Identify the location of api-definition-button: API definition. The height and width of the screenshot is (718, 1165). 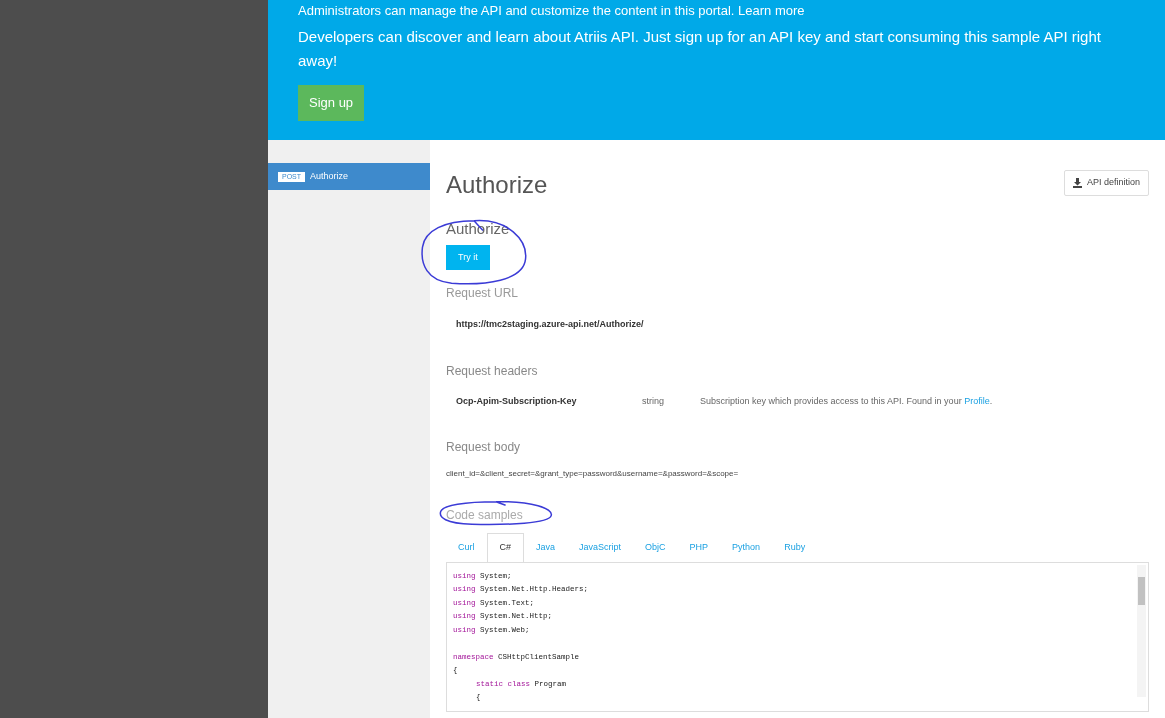
(1106, 183).